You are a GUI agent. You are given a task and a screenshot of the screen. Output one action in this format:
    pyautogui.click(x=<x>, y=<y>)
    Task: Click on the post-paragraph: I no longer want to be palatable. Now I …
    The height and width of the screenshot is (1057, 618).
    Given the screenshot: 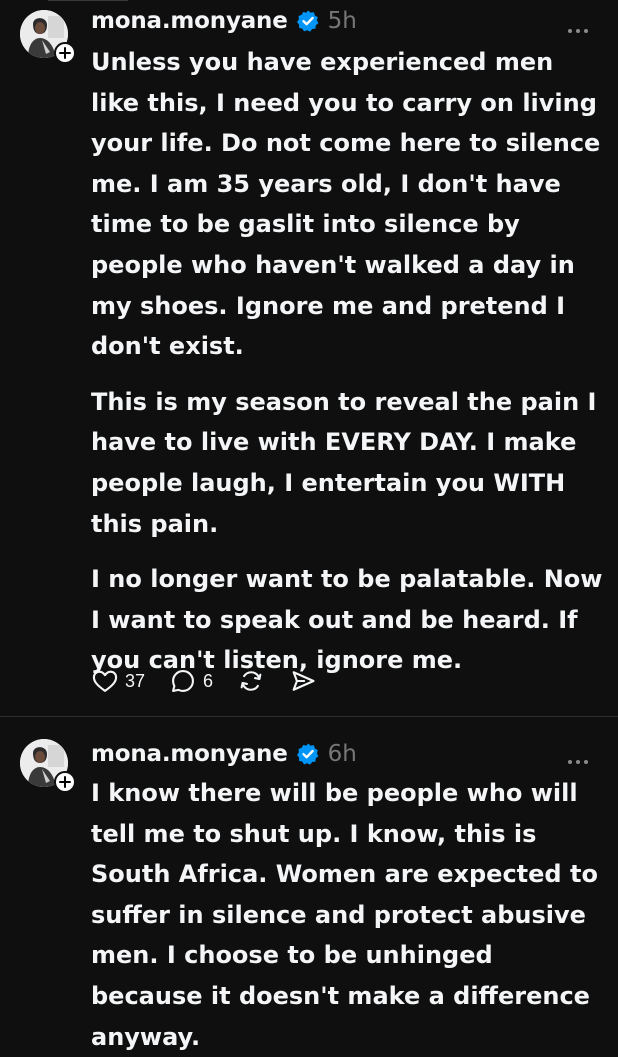 What is the action you would take?
    pyautogui.click(x=347, y=620)
    